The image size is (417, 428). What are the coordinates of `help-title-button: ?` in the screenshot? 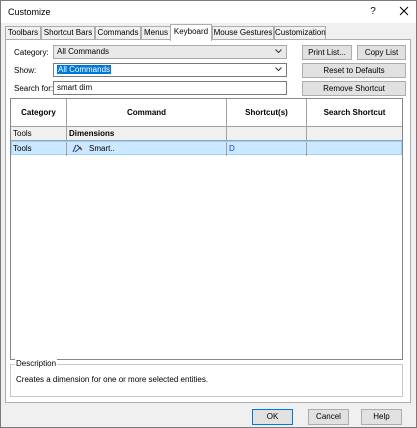 It's located at (373, 11).